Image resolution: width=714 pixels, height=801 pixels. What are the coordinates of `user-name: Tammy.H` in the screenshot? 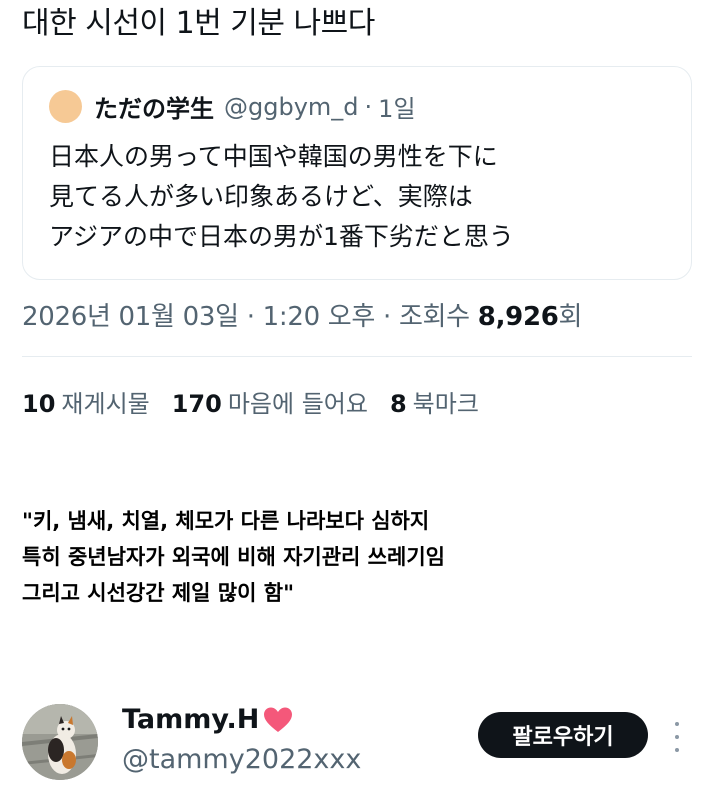 It's located at (191, 719).